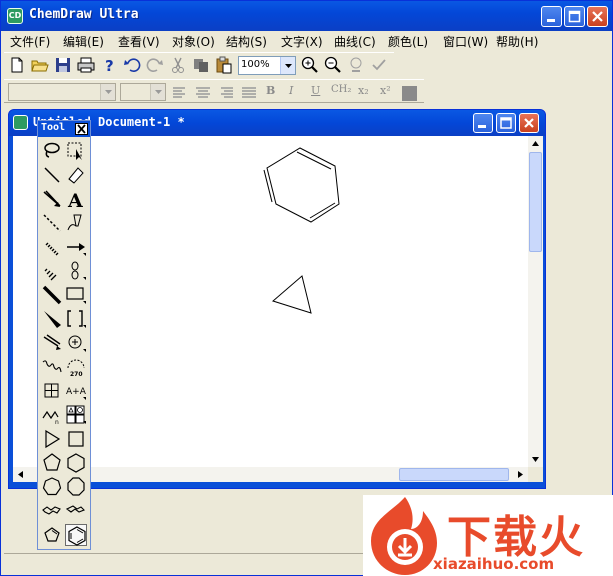 The image size is (613, 576). I want to click on zoom-out-button, so click(333, 65).